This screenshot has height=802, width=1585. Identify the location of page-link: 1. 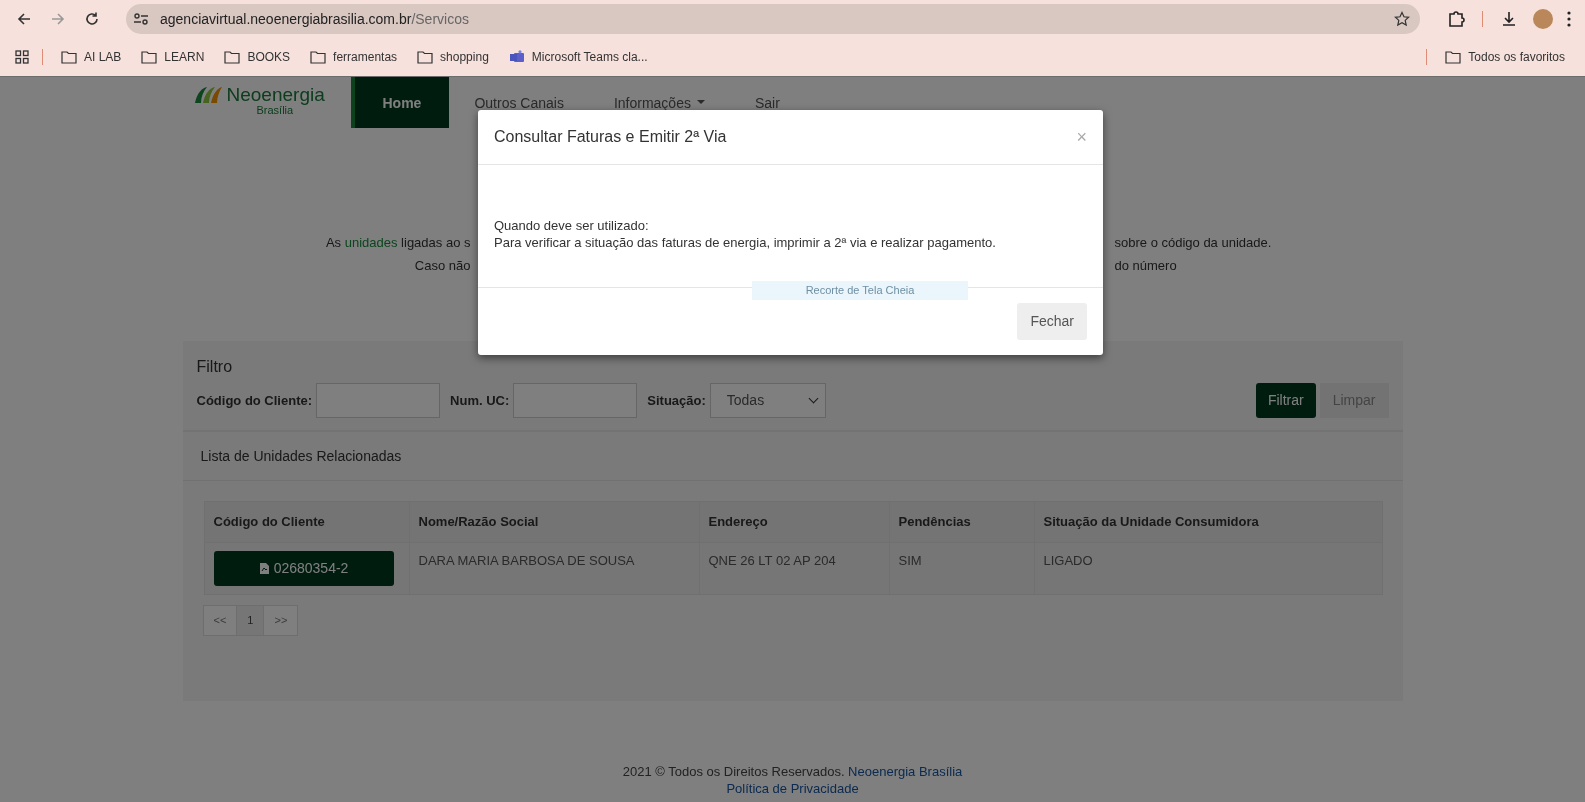
(250, 620).